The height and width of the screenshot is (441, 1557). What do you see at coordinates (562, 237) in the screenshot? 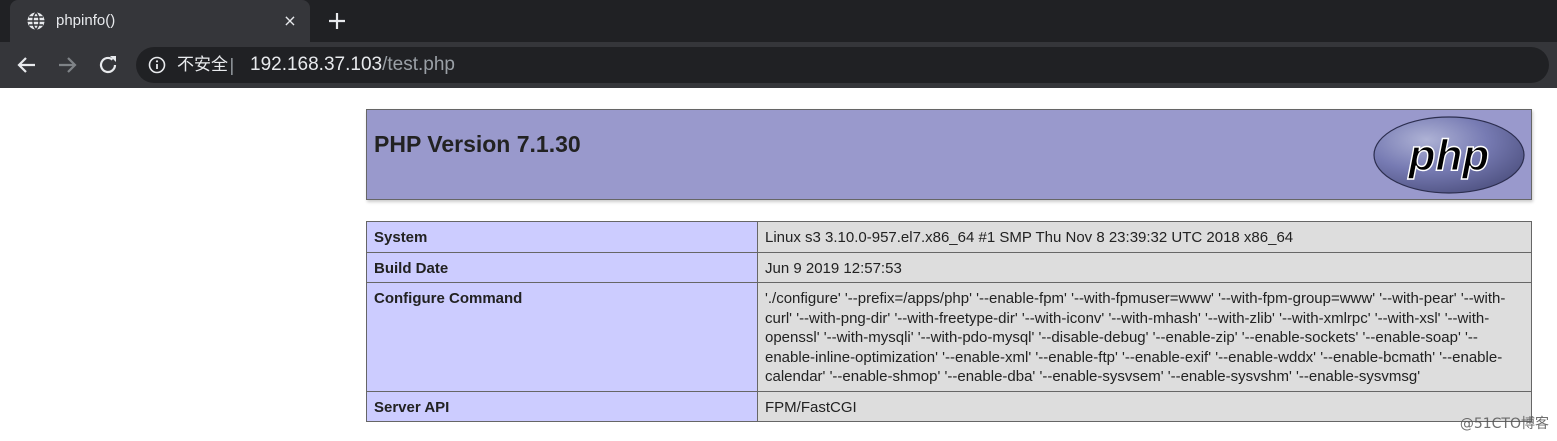
I see `row-key: System` at bounding box center [562, 237].